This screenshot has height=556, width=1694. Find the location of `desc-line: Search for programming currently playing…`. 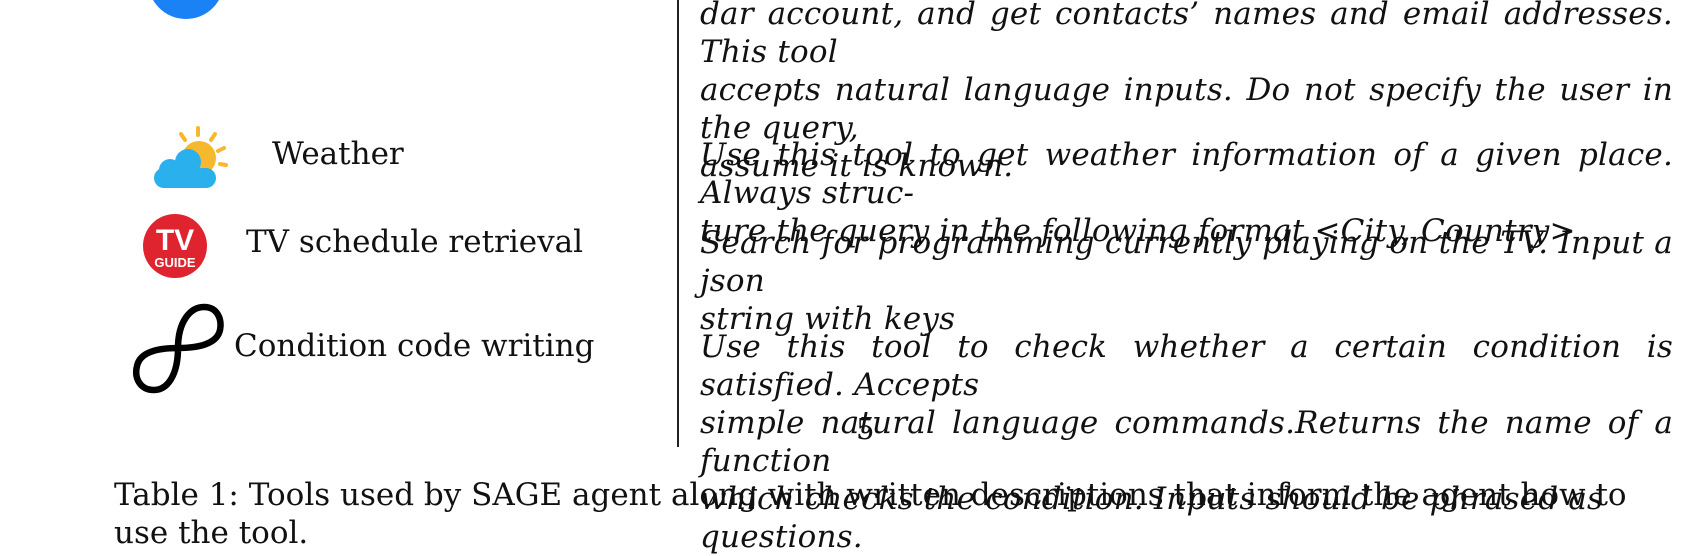

desc-line: Search for programming currently playing… is located at coordinates (1186, 262).